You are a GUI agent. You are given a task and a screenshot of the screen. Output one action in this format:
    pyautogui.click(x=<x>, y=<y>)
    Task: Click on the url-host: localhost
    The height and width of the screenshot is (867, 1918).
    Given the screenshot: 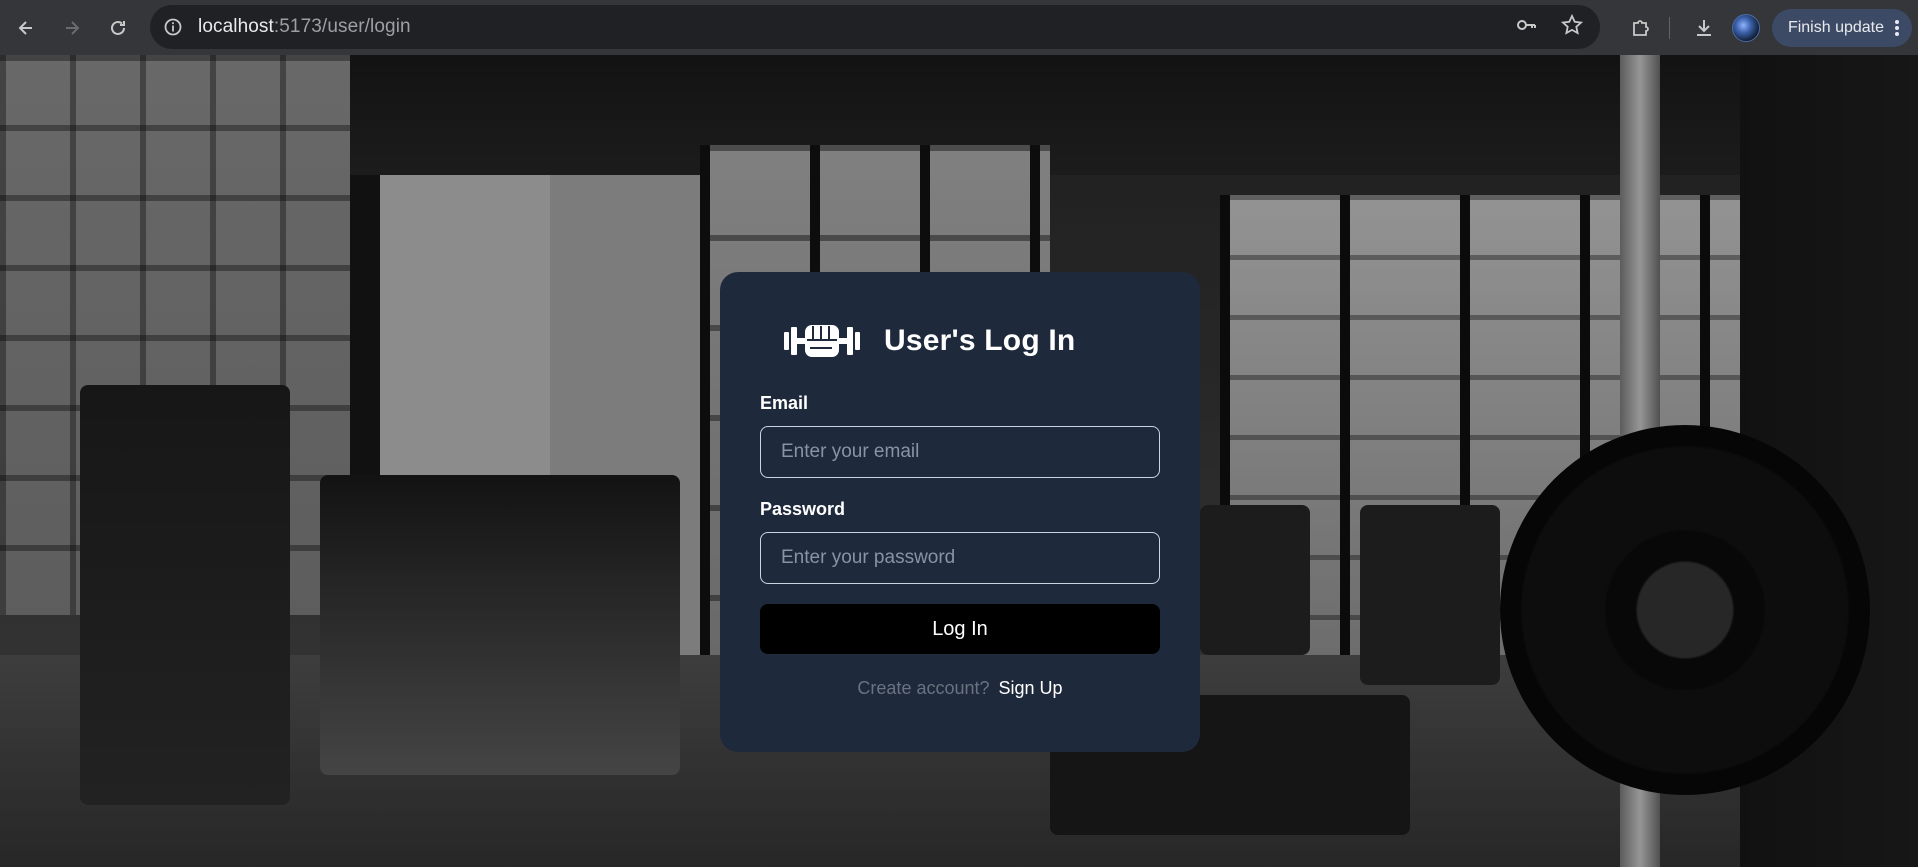 What is the action you would take?
    pyautogui.click(x=236, y=26)
    